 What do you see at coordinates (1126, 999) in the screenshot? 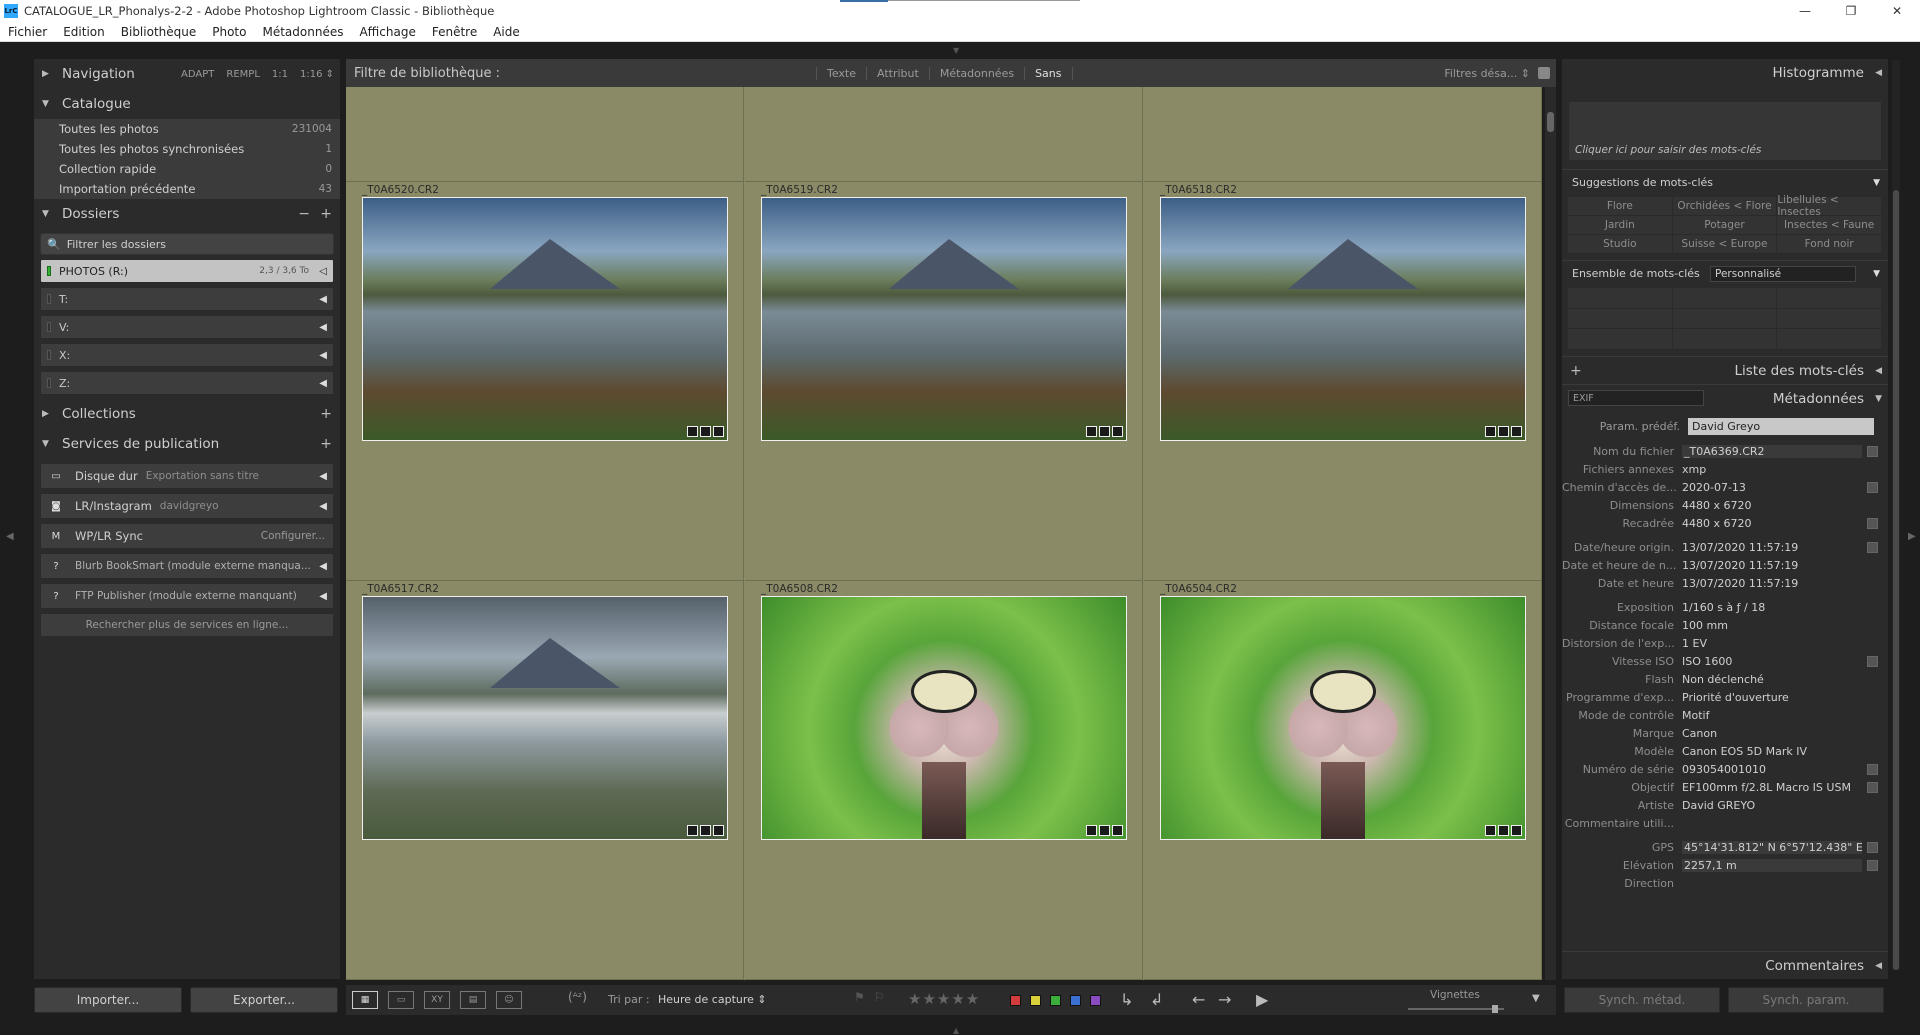
I see `rotate-left-icon: ↳` at bounding box center [1126, 999].